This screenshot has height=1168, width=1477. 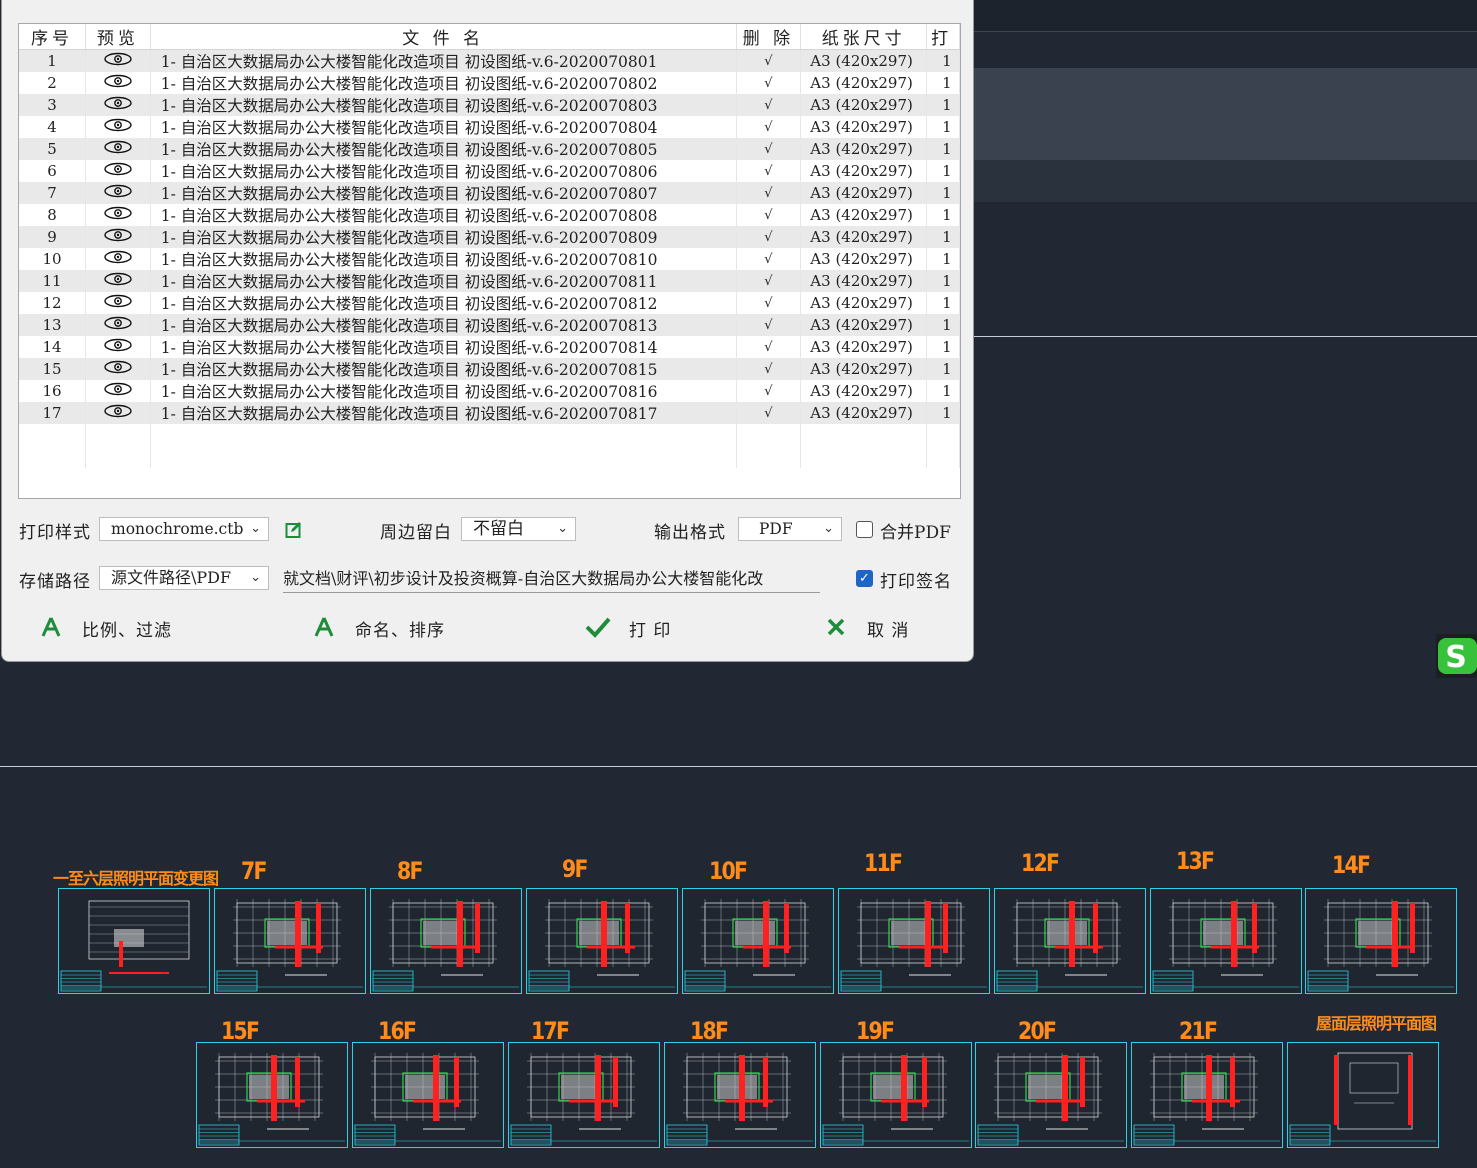 What do you see at coordinates (184, 529) in the screenshot?
I see `plot-style-select: monochrome.ctb ⌄` at bounding box center [184, 529].